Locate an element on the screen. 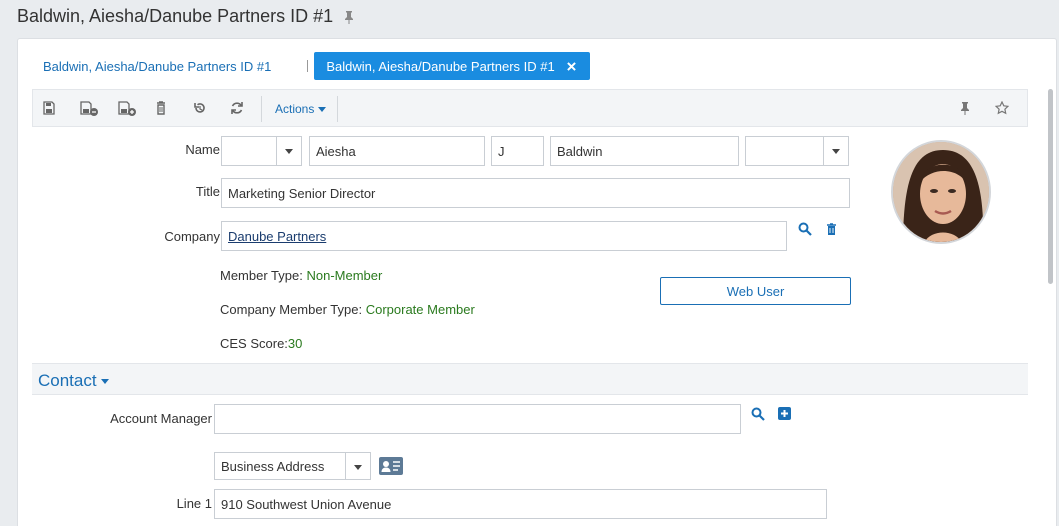 The height and width of the screenshot is (526, 1059). page-title-text: Baldwin, Aiesha/Danube Partners ID #1 is located at coordinates (175, 16).